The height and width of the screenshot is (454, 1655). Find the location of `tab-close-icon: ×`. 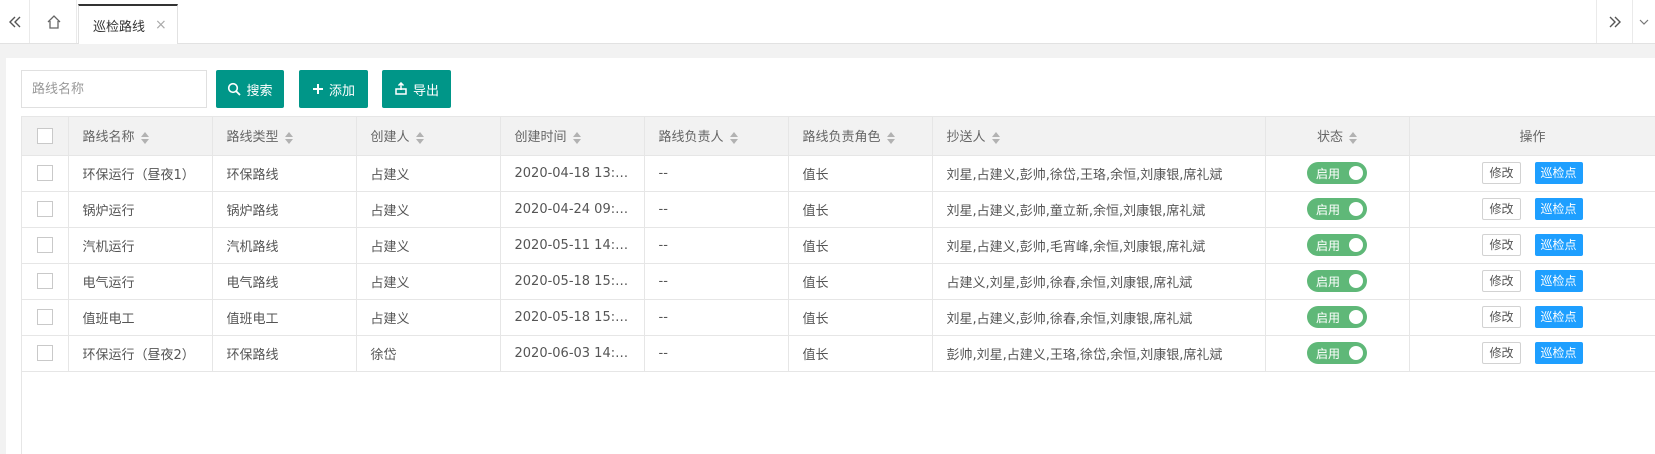

tab-close-icon: × is located at coordinates (161, 25).